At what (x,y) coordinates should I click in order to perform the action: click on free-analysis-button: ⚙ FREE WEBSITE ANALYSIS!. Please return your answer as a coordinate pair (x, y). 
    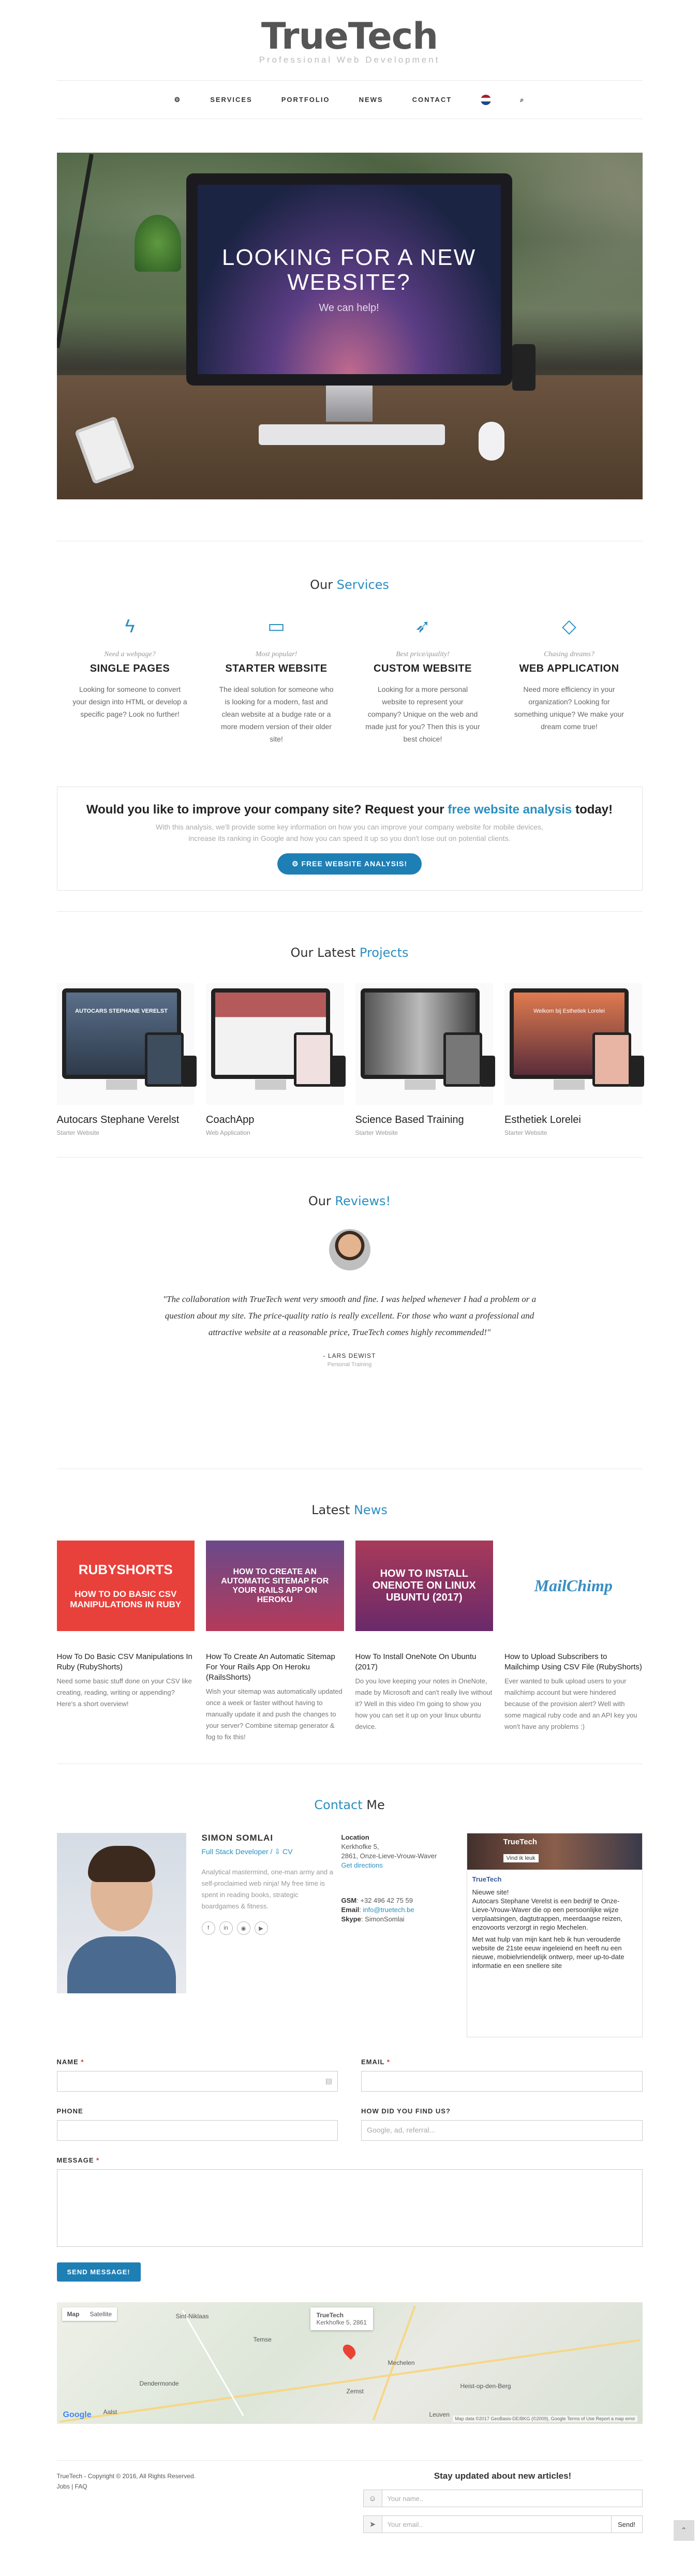
    Looking at the image, I should click on (349, 864).